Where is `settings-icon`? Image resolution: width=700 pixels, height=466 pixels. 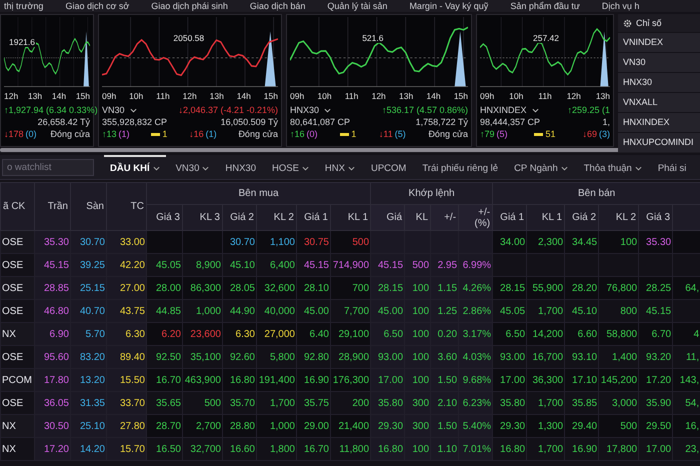 settings-icon is located at coordinates (627, 23).